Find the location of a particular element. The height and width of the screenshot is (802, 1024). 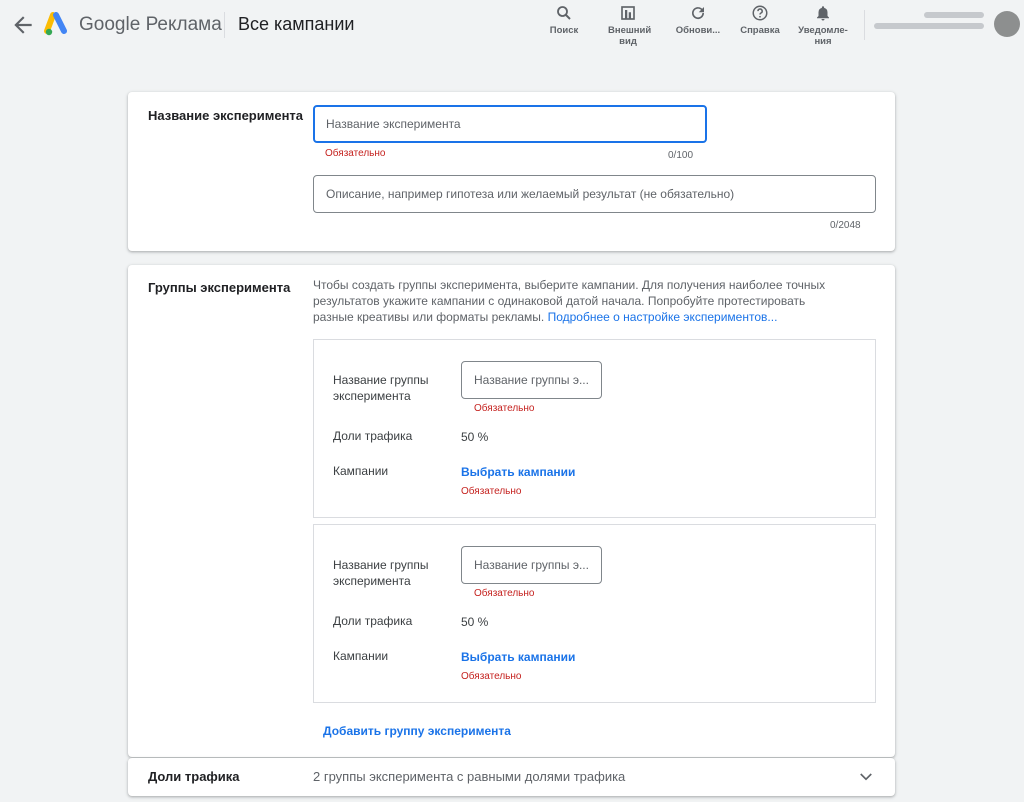

account-info is located at coordinates (930, 23).